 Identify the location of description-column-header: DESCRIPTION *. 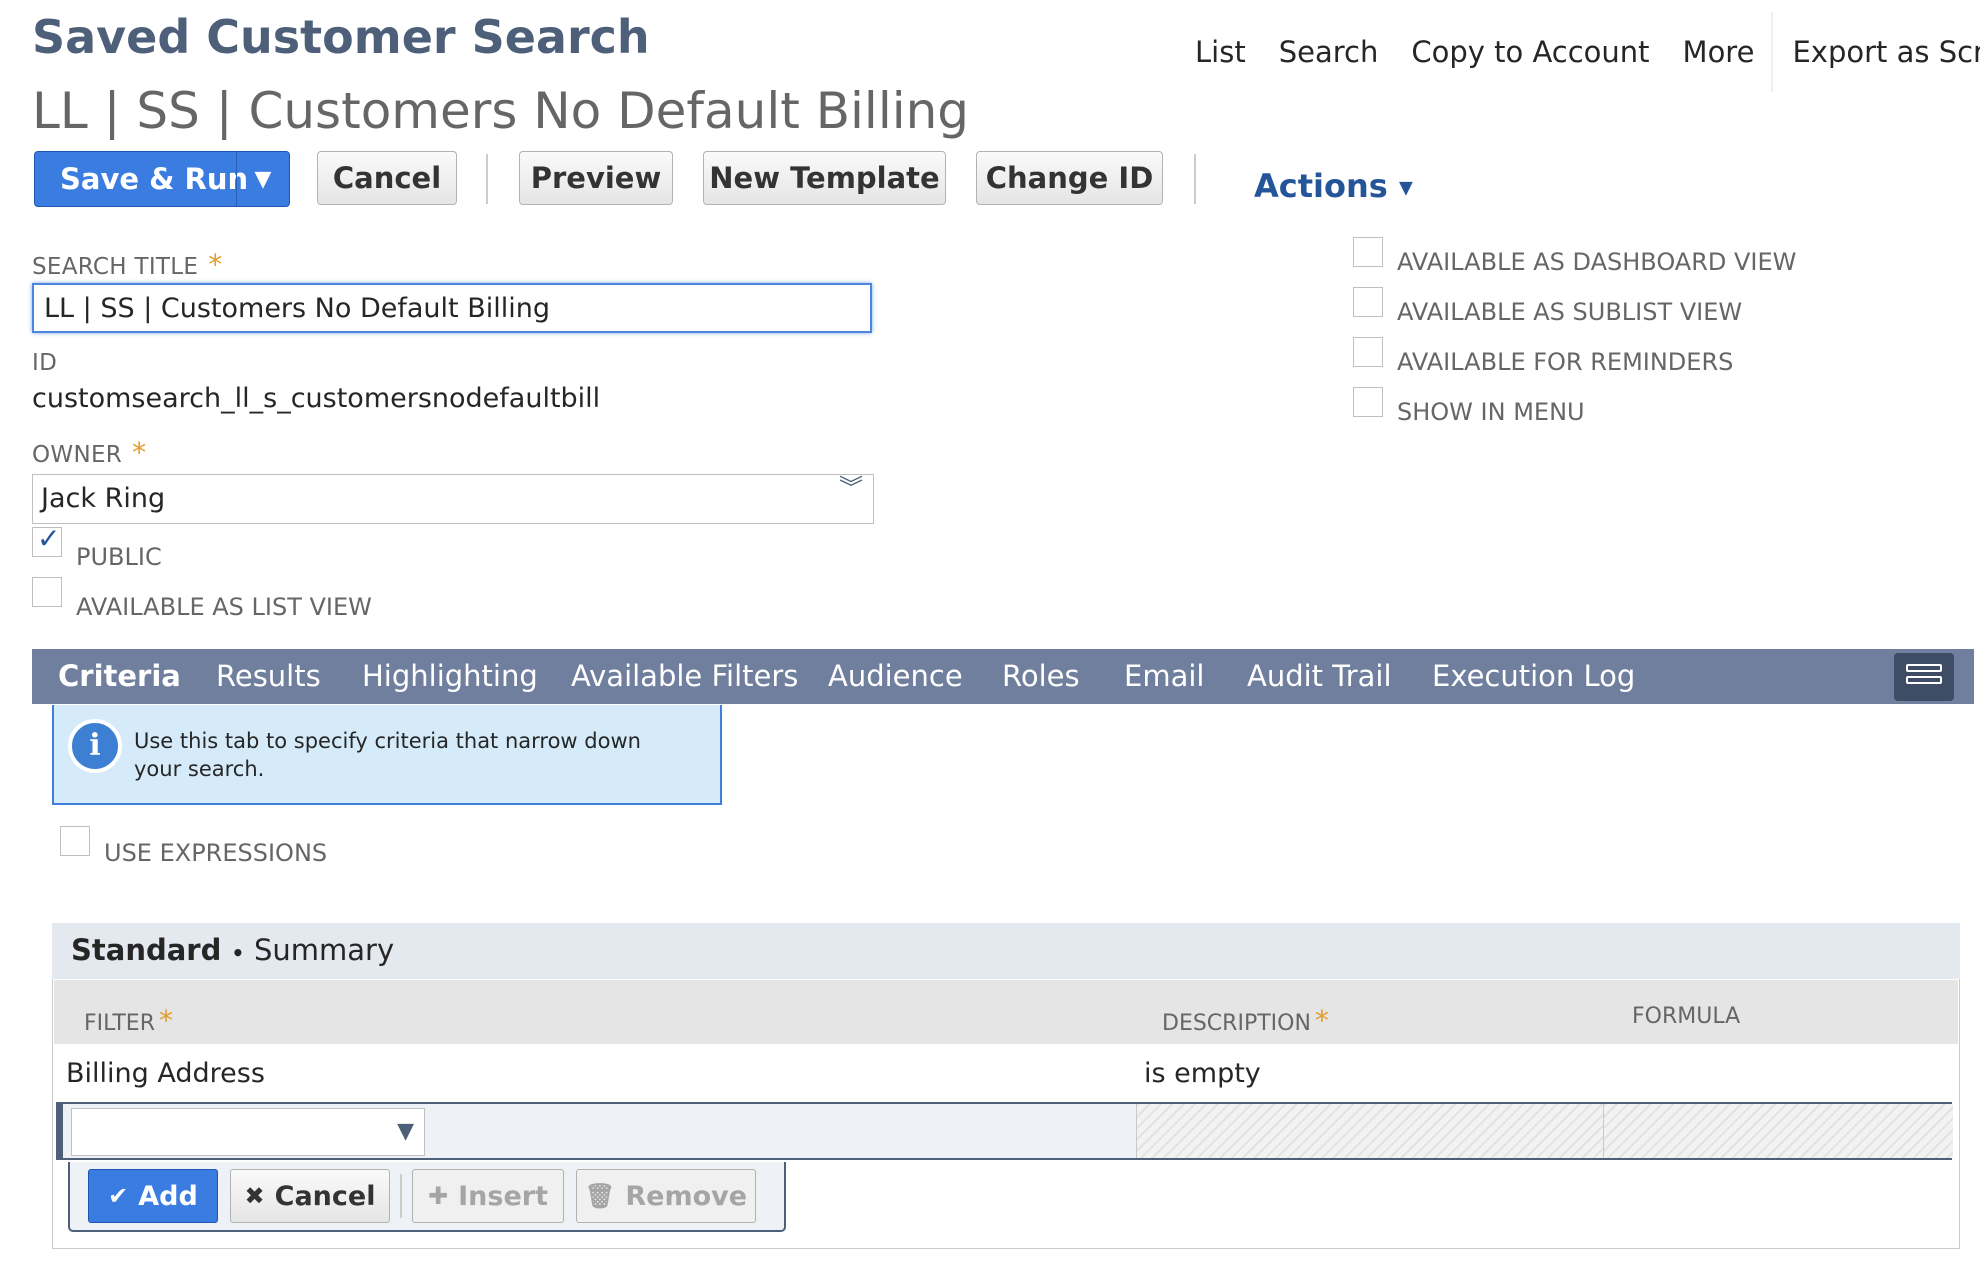
(1245, 1020).